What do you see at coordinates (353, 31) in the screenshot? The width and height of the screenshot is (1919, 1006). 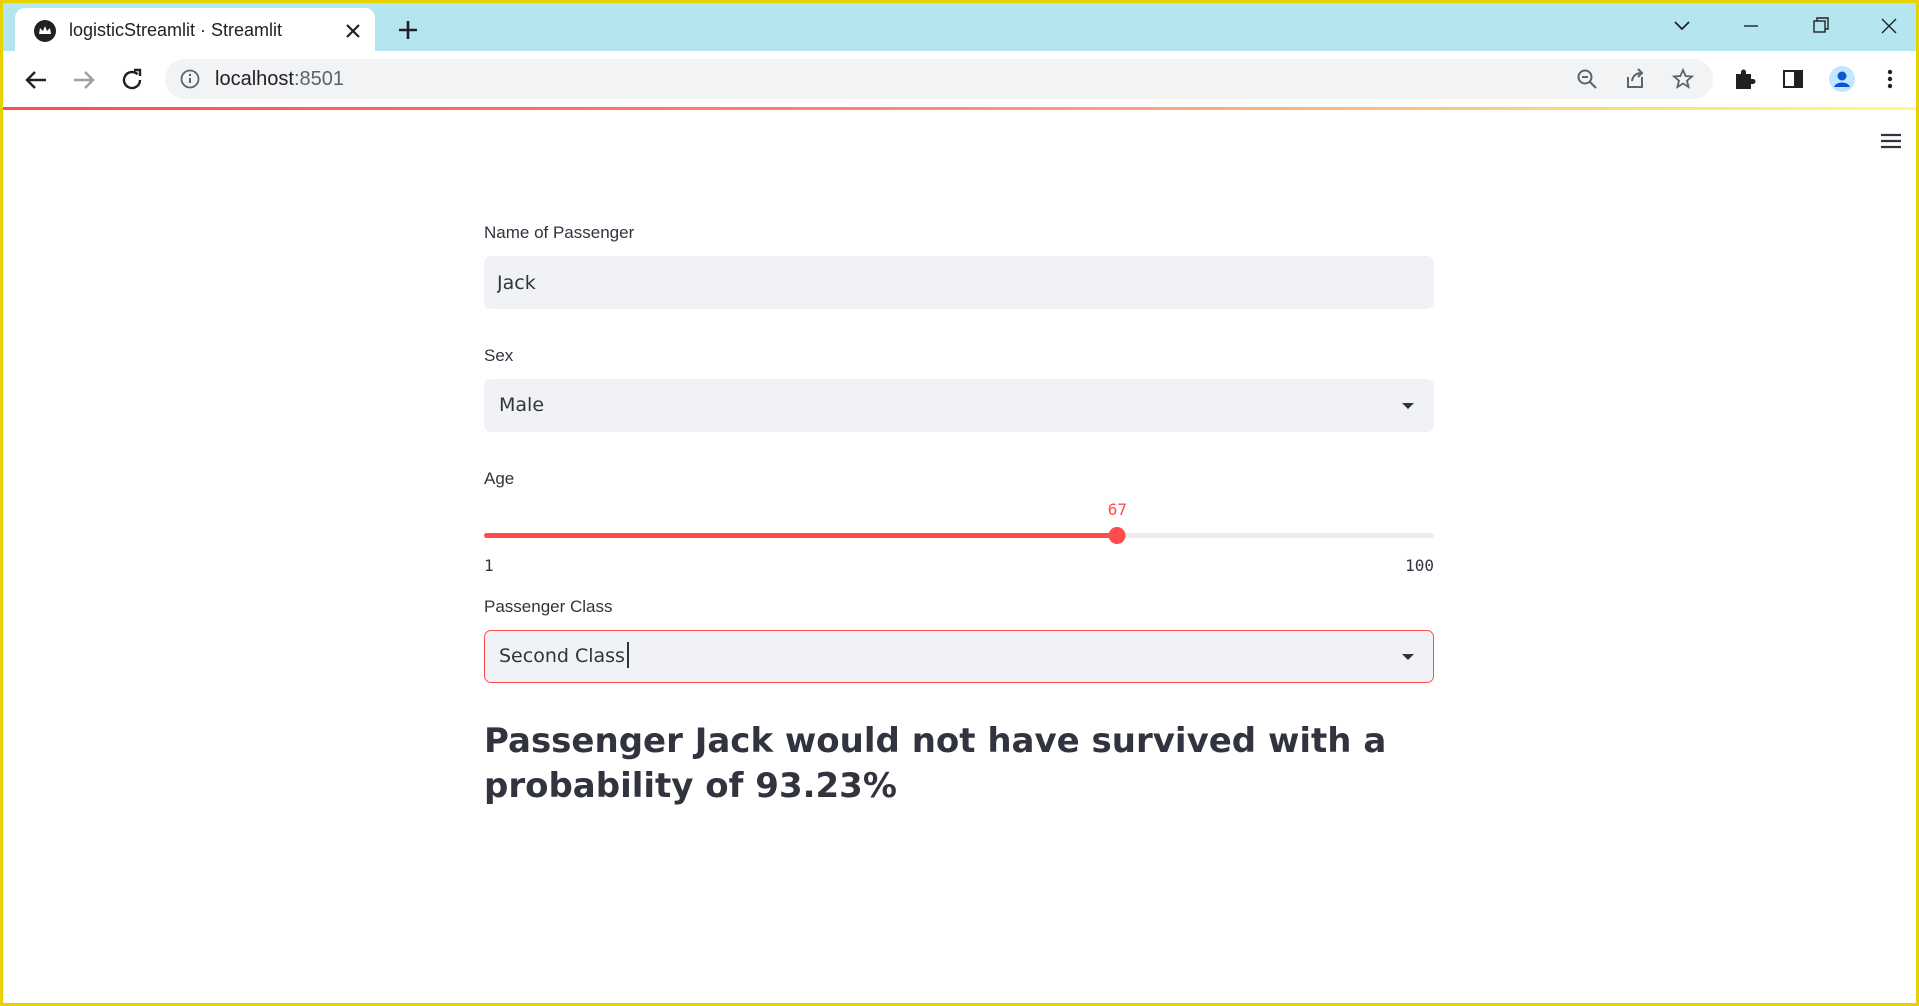 I see `close-tab-icon` at bounding box center [353, 31].